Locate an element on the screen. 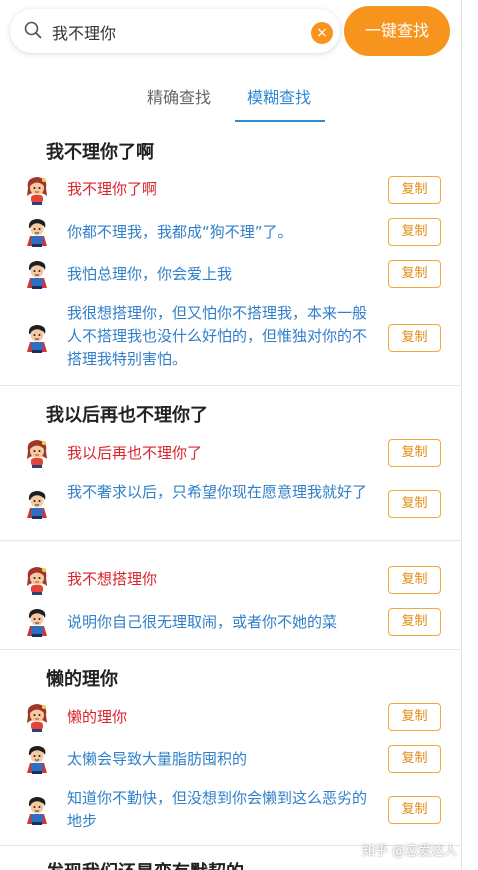 The width and height of the screenshot is (478, 870). answer-text: 我怕总理你，你会爱上我 is located at coordinates (150, 274).